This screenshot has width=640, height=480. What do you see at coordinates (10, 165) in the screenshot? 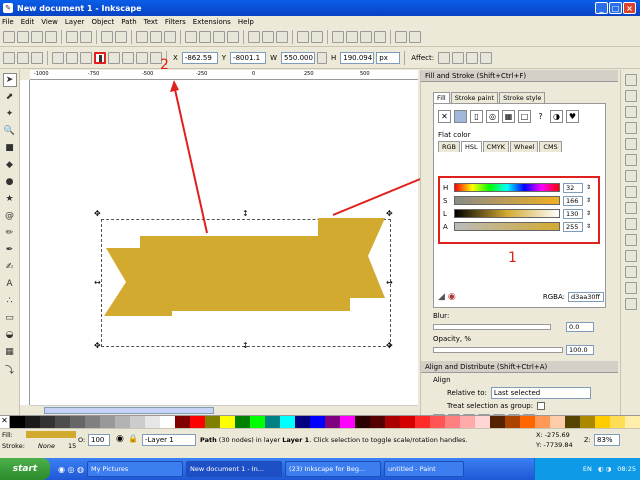
I see `3dbox-tool-icon: ◆` at bounding box center [10, 165].